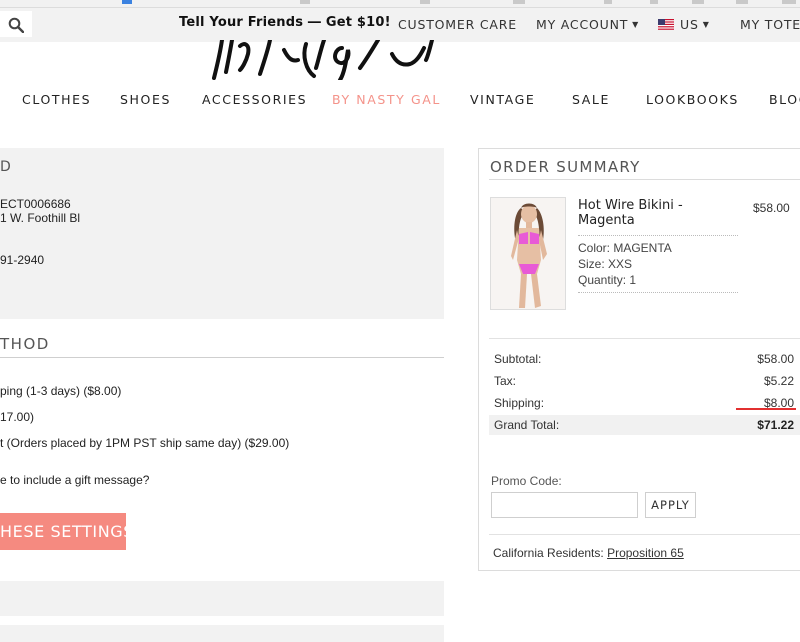 The image size is (800, 642). What do you see at coordinates (6, 167) in the screenshot?
I see `shipping-address-heading: D` at bounding box center [6, 167].